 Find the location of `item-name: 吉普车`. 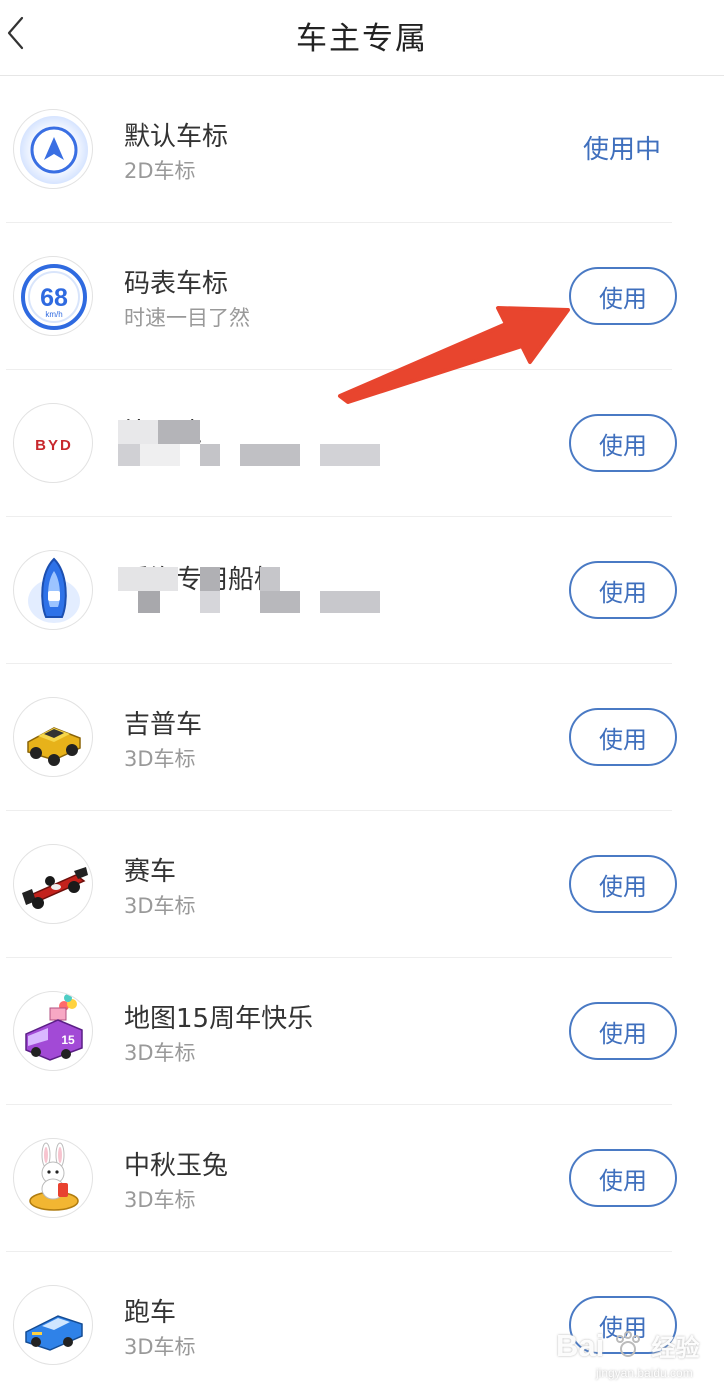

item-name: 吉普车 is located at coordinates (163, 725).